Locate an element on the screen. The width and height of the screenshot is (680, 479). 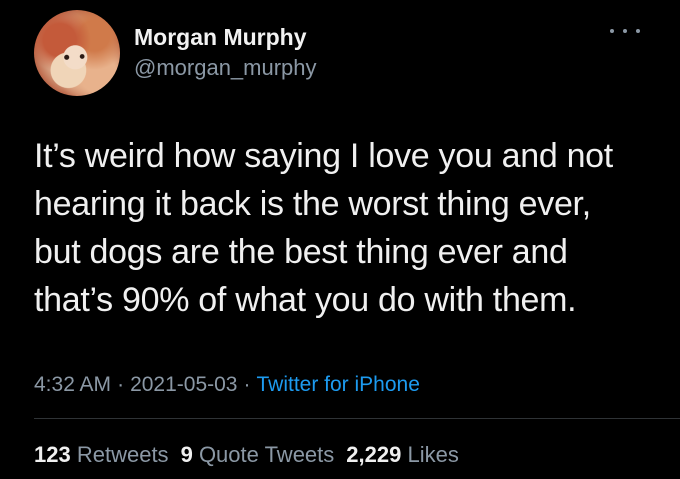
ellipsis-icon is located at coordinates (625, 31).